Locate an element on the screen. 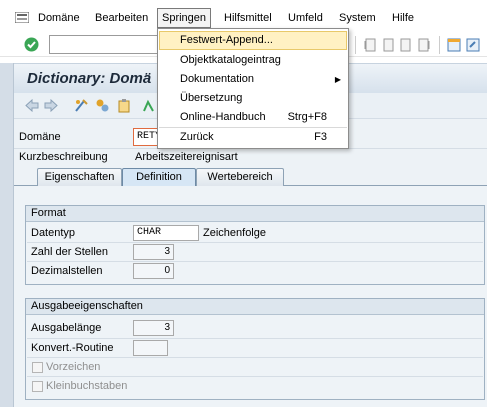  datatype-field: CHAR is located at coordinates (166, 233).